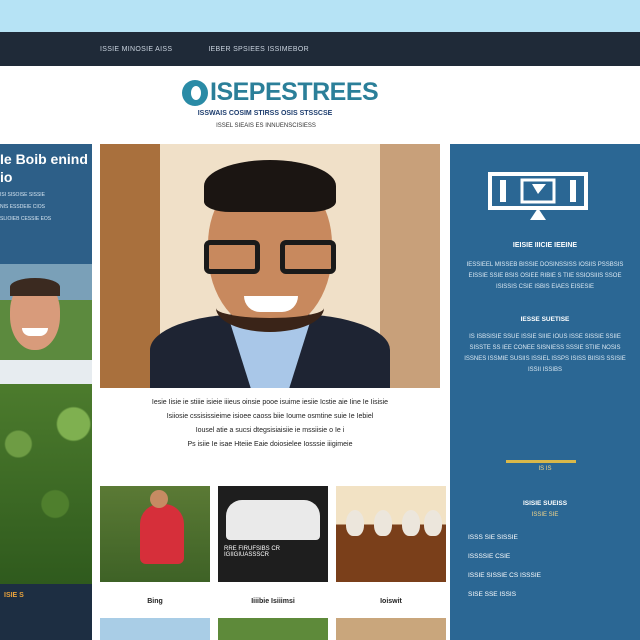  What do you see at coordinates (548, 537) in the screenshot?
I see `right-link: ISSS SIE SISSIE` at bounding box center [548, 537].